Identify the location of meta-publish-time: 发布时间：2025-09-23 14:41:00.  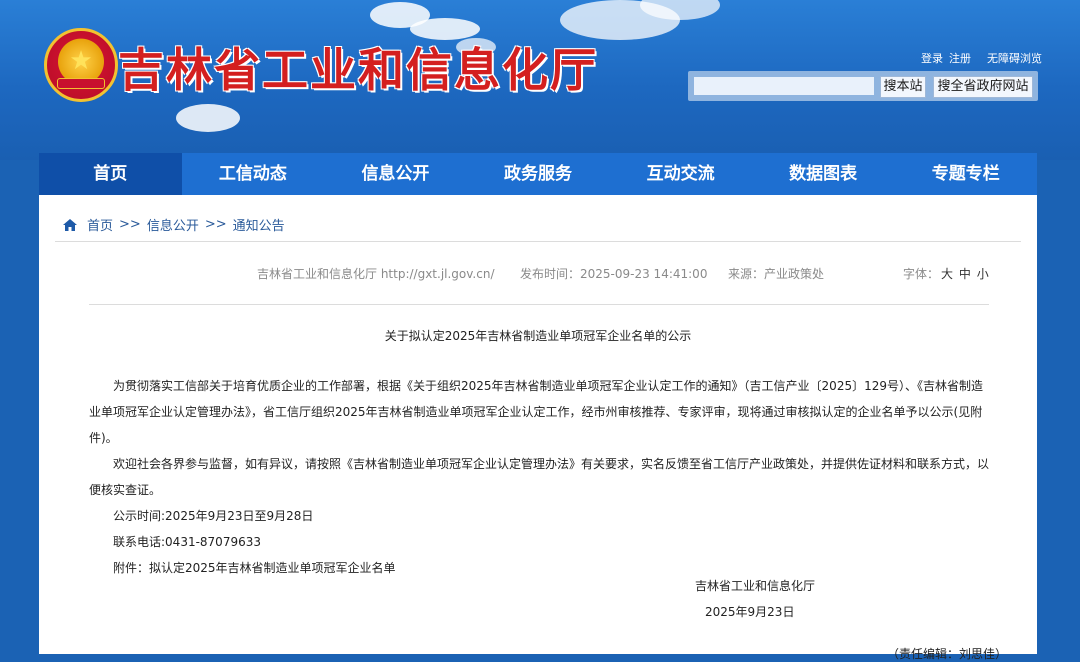
(614, 274).